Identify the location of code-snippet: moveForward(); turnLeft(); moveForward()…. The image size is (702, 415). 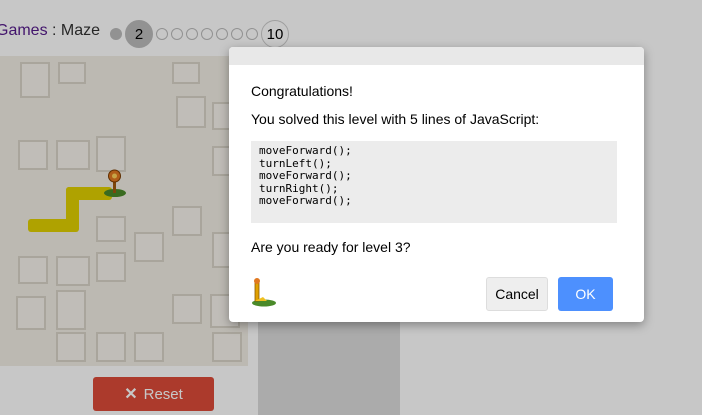
(434, 182).